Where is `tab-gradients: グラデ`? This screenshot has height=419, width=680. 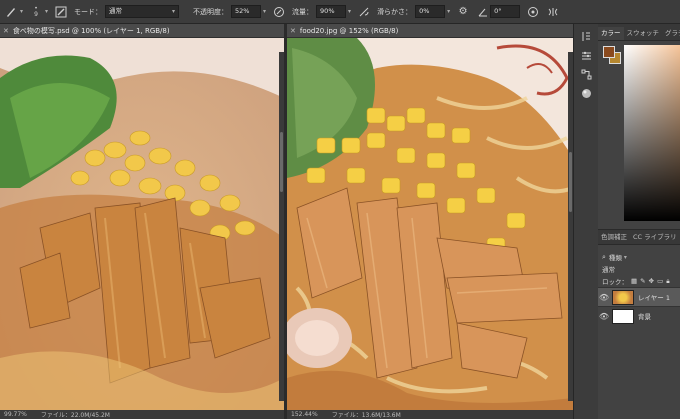 tab-gradients: グラデ is located at coordinates (671, 33).